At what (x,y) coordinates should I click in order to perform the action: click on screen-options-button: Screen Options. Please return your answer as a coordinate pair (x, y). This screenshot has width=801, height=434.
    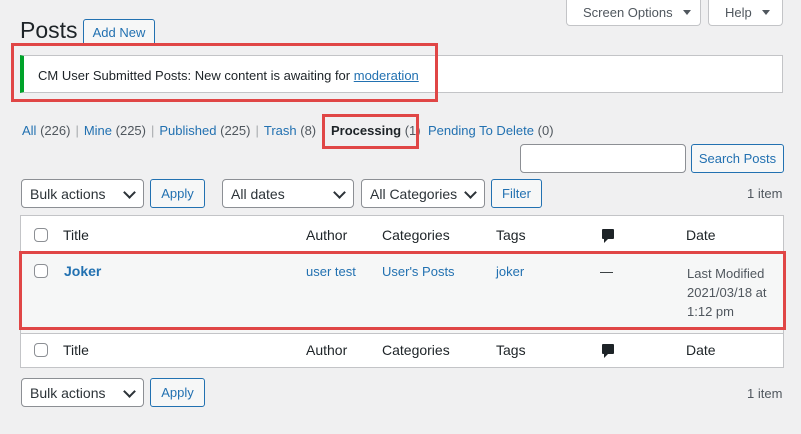
    Looking at the image, I should click on (633, 13).